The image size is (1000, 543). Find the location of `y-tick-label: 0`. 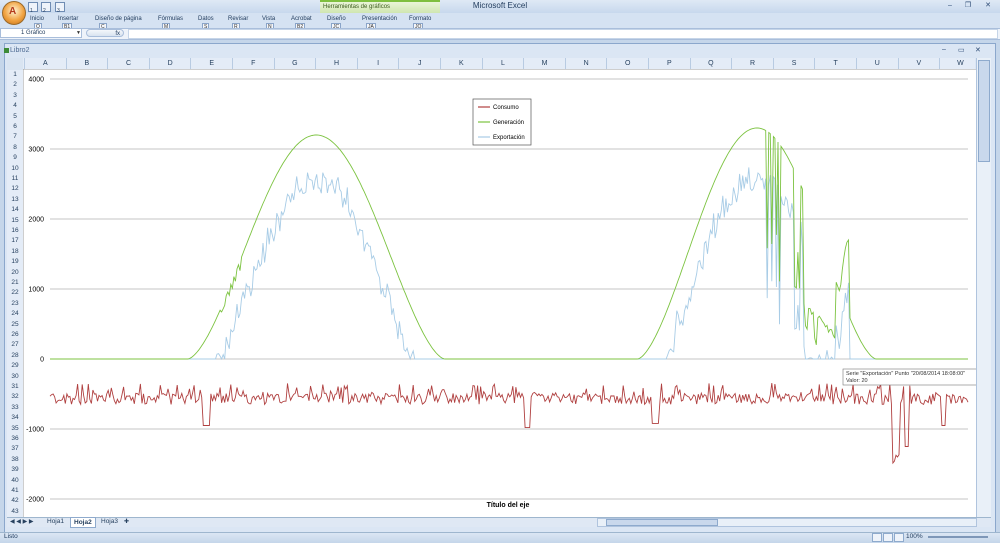

y-tick-label: 0 is located at coordinates (42, 360).